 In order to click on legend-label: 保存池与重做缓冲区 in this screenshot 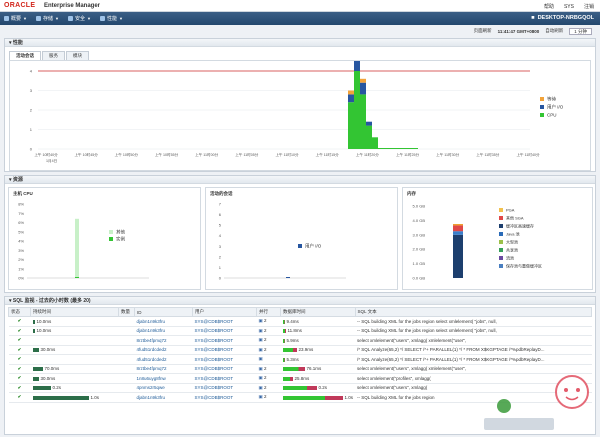, I will do `click(524, 266)`.